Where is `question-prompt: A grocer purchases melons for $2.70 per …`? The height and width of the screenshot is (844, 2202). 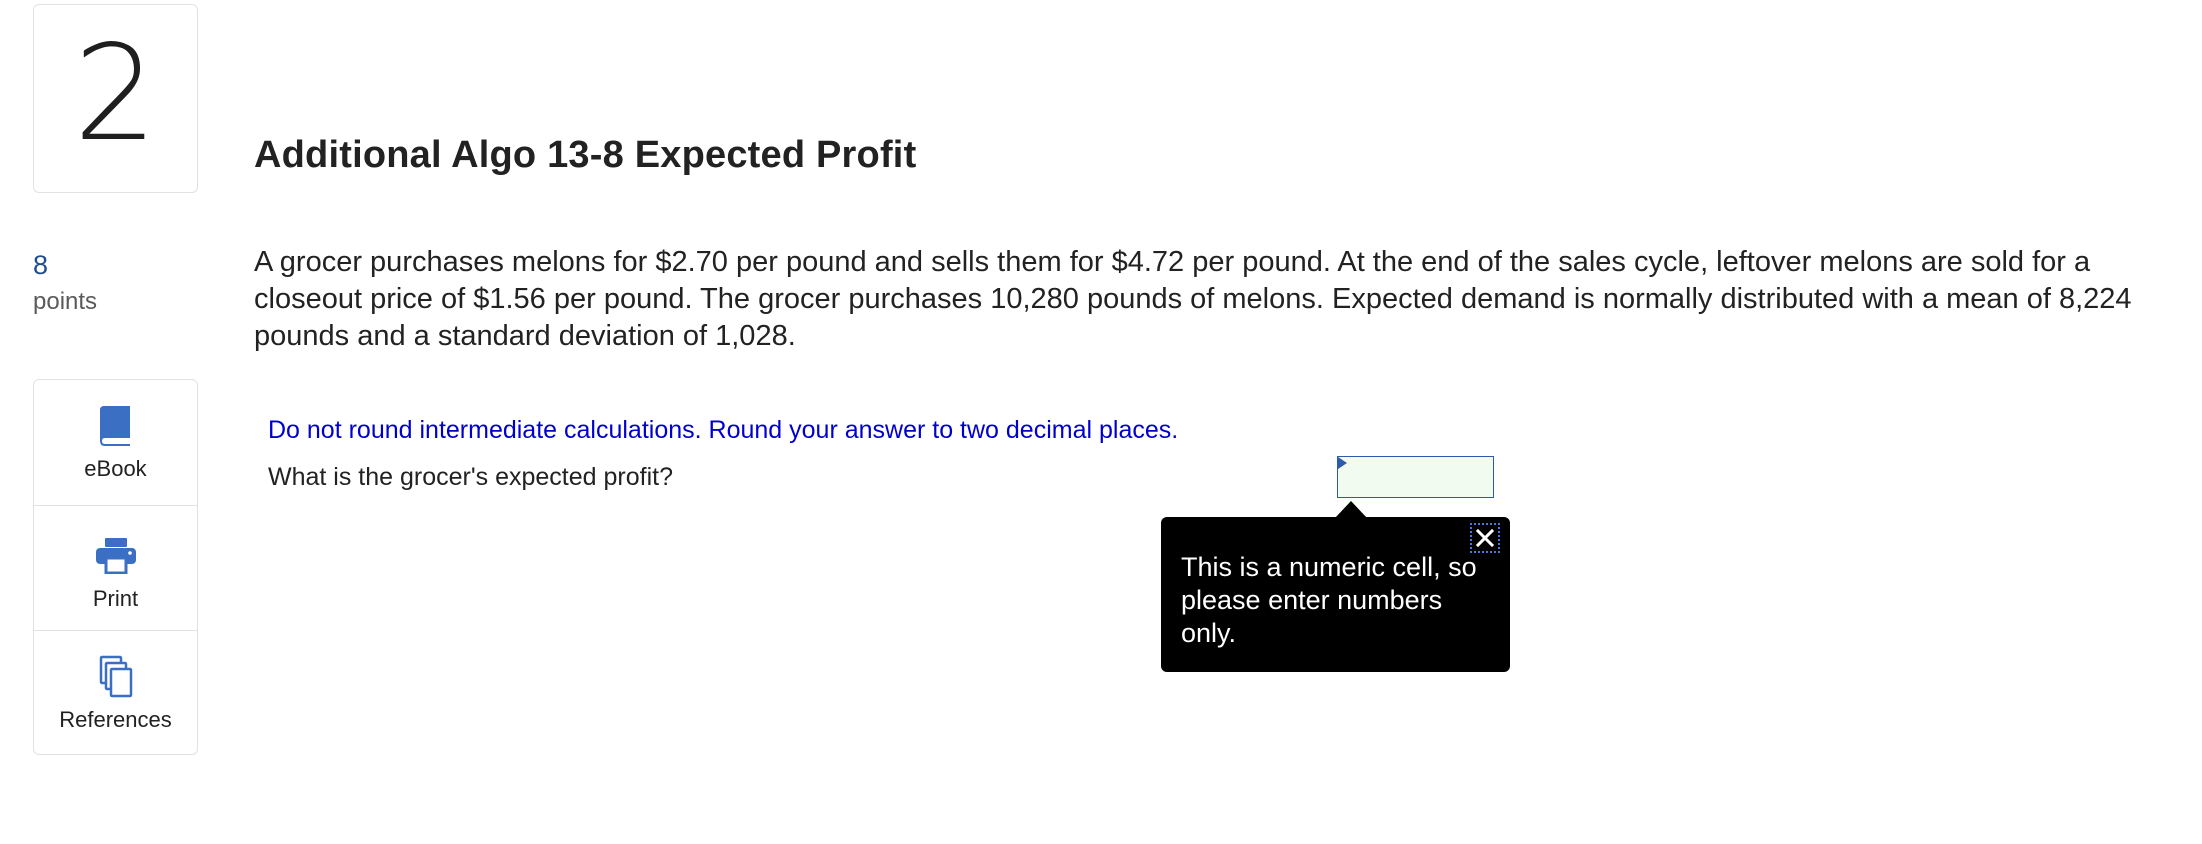 question-prompt: A grocer purchases melons for $2.70 per … is located at coordinates (1193, 299).